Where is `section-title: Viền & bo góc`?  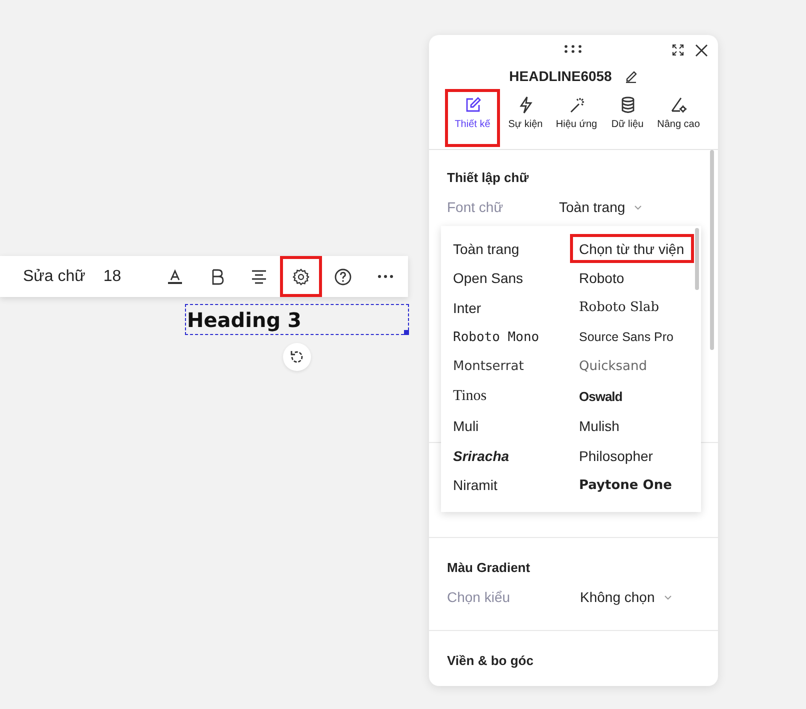
section-title: Viền & bo góc is located at coordinates (490, 660).